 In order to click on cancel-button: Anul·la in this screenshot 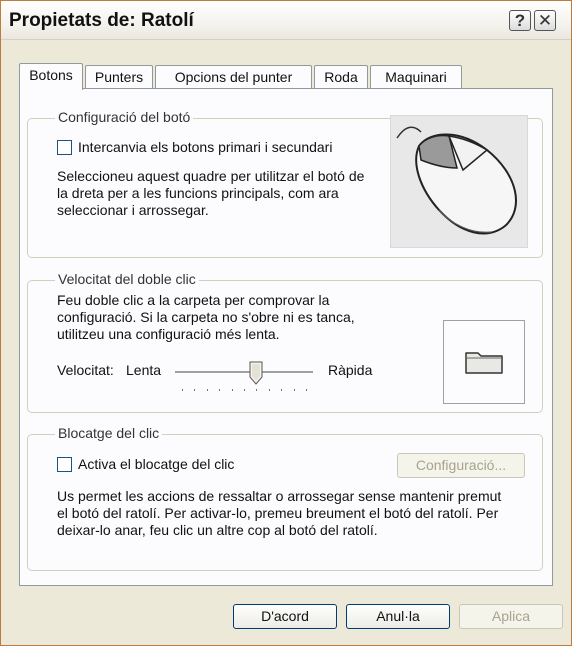, I will do `click(398, 616)`.